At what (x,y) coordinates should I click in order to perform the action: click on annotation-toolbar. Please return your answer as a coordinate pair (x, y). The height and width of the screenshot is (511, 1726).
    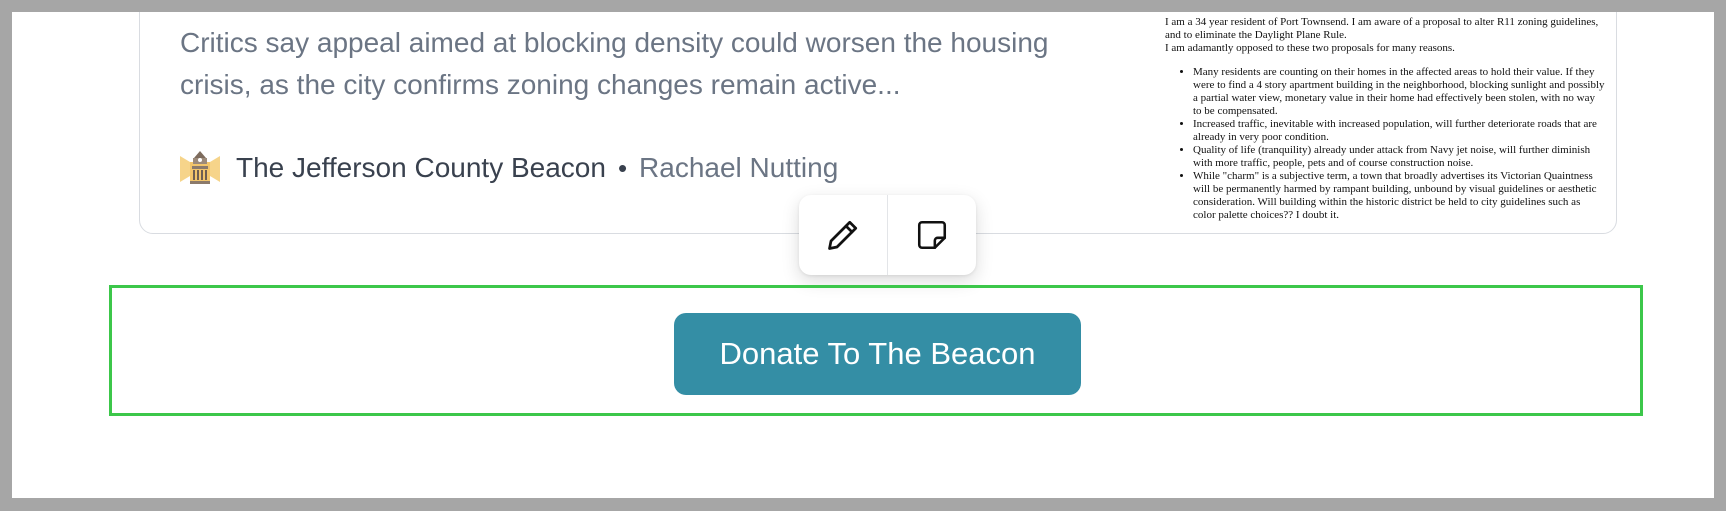
    Looking at the image, I should click on (887, 235).